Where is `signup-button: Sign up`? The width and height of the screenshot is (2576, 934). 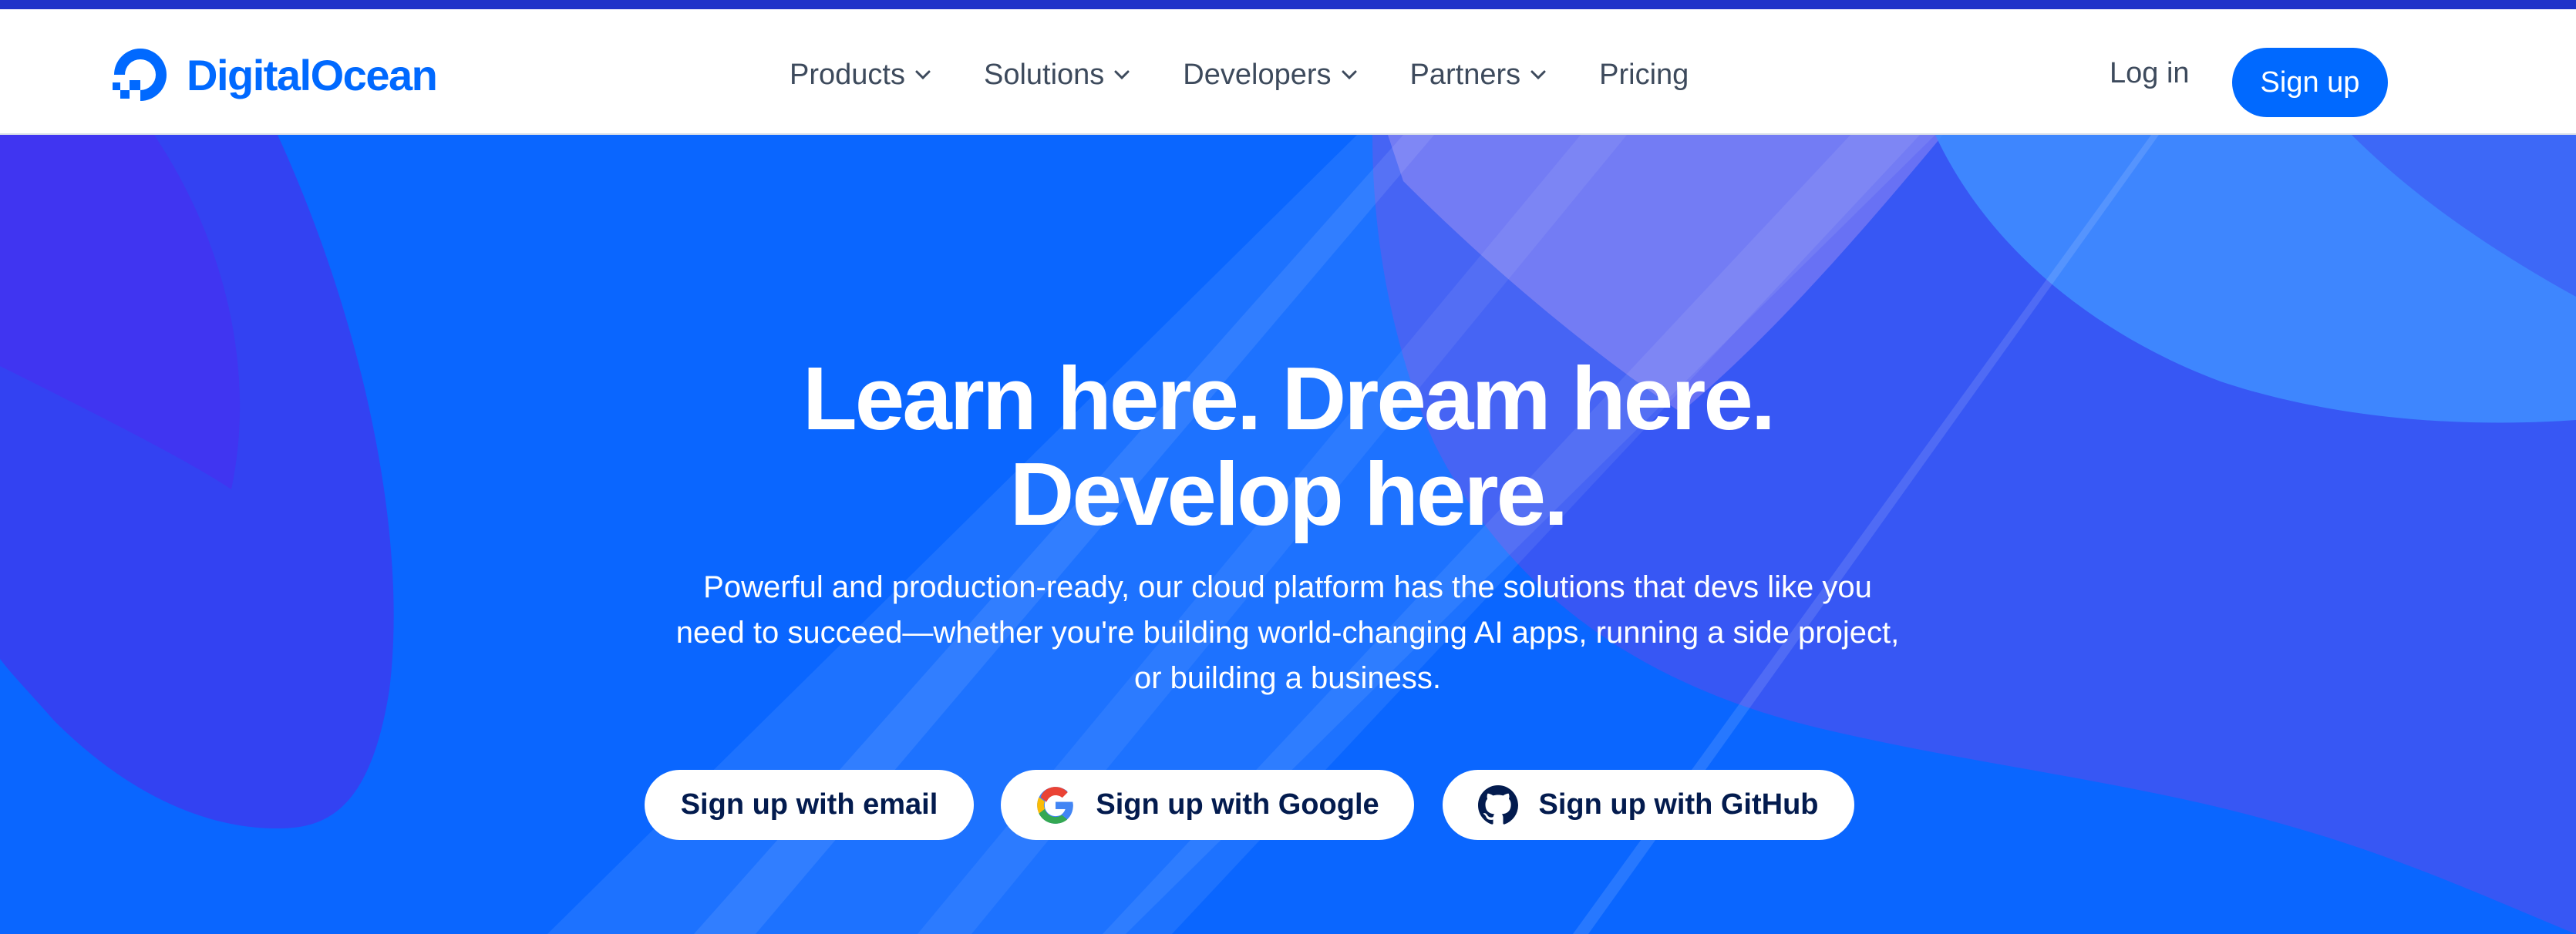 signup-button: Sign up is located at coordinates (2310, 82).